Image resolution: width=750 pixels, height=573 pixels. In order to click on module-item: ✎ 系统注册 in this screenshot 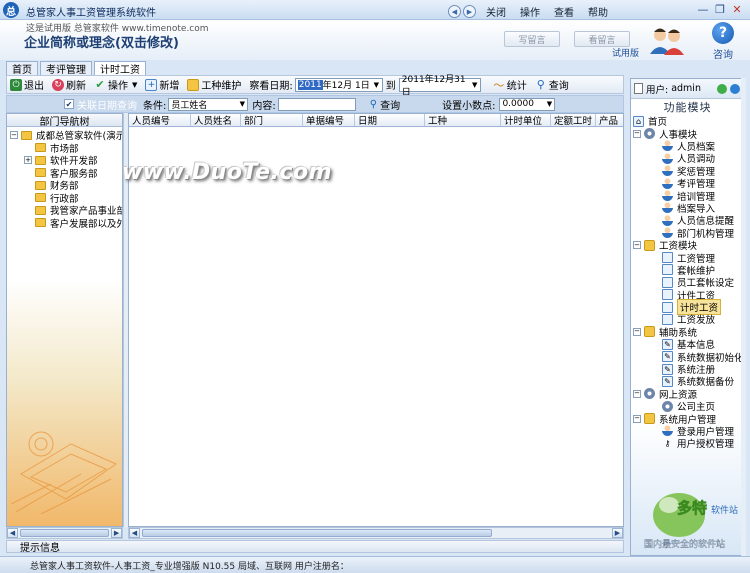, I will do `click(688, 369)`.